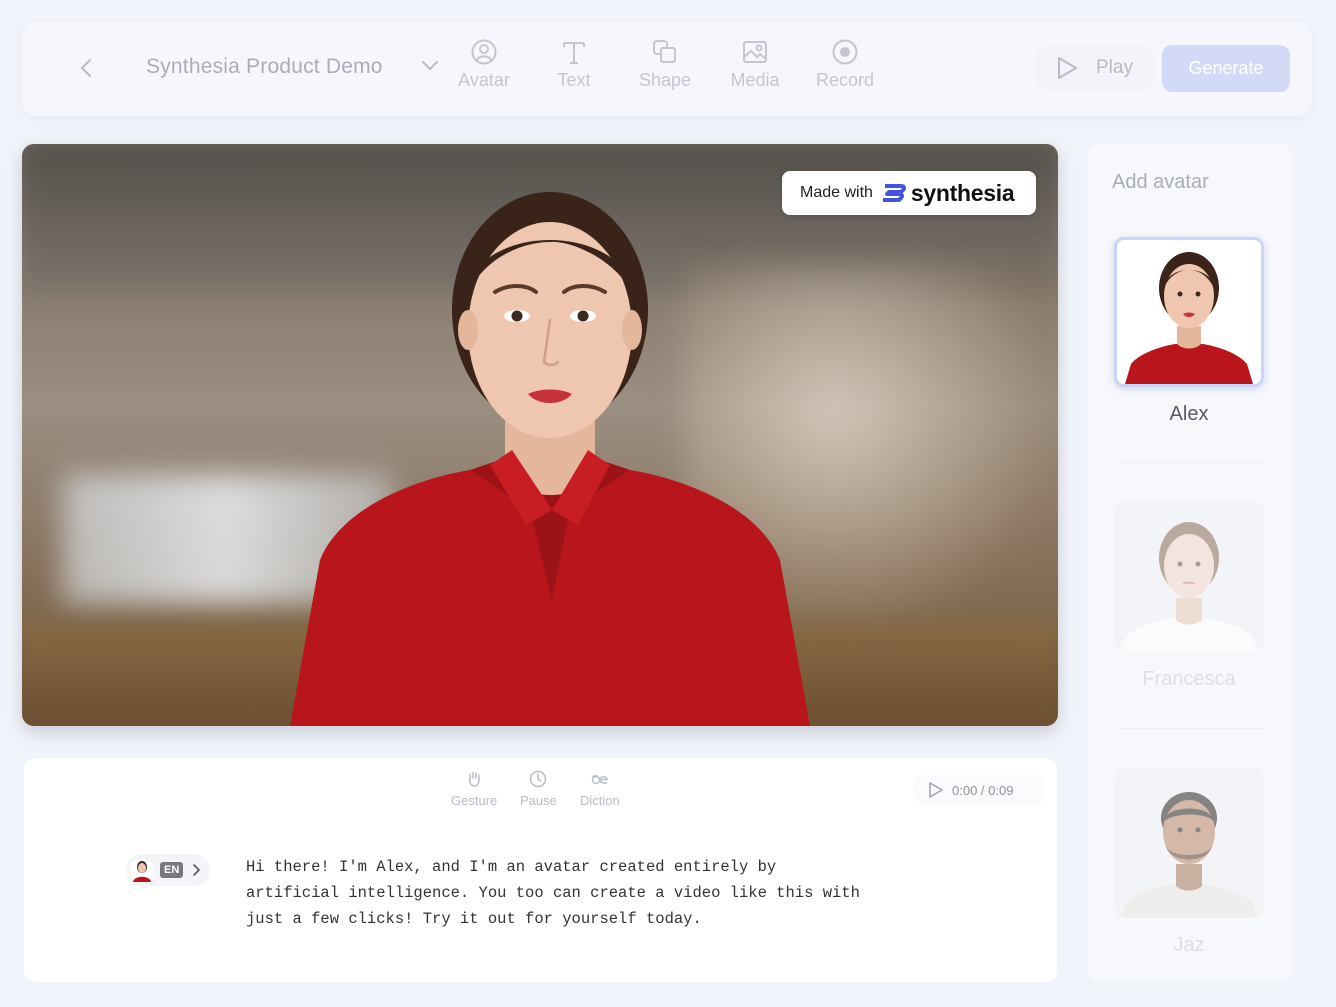  I want to click on record-icon, so click(845, 52).